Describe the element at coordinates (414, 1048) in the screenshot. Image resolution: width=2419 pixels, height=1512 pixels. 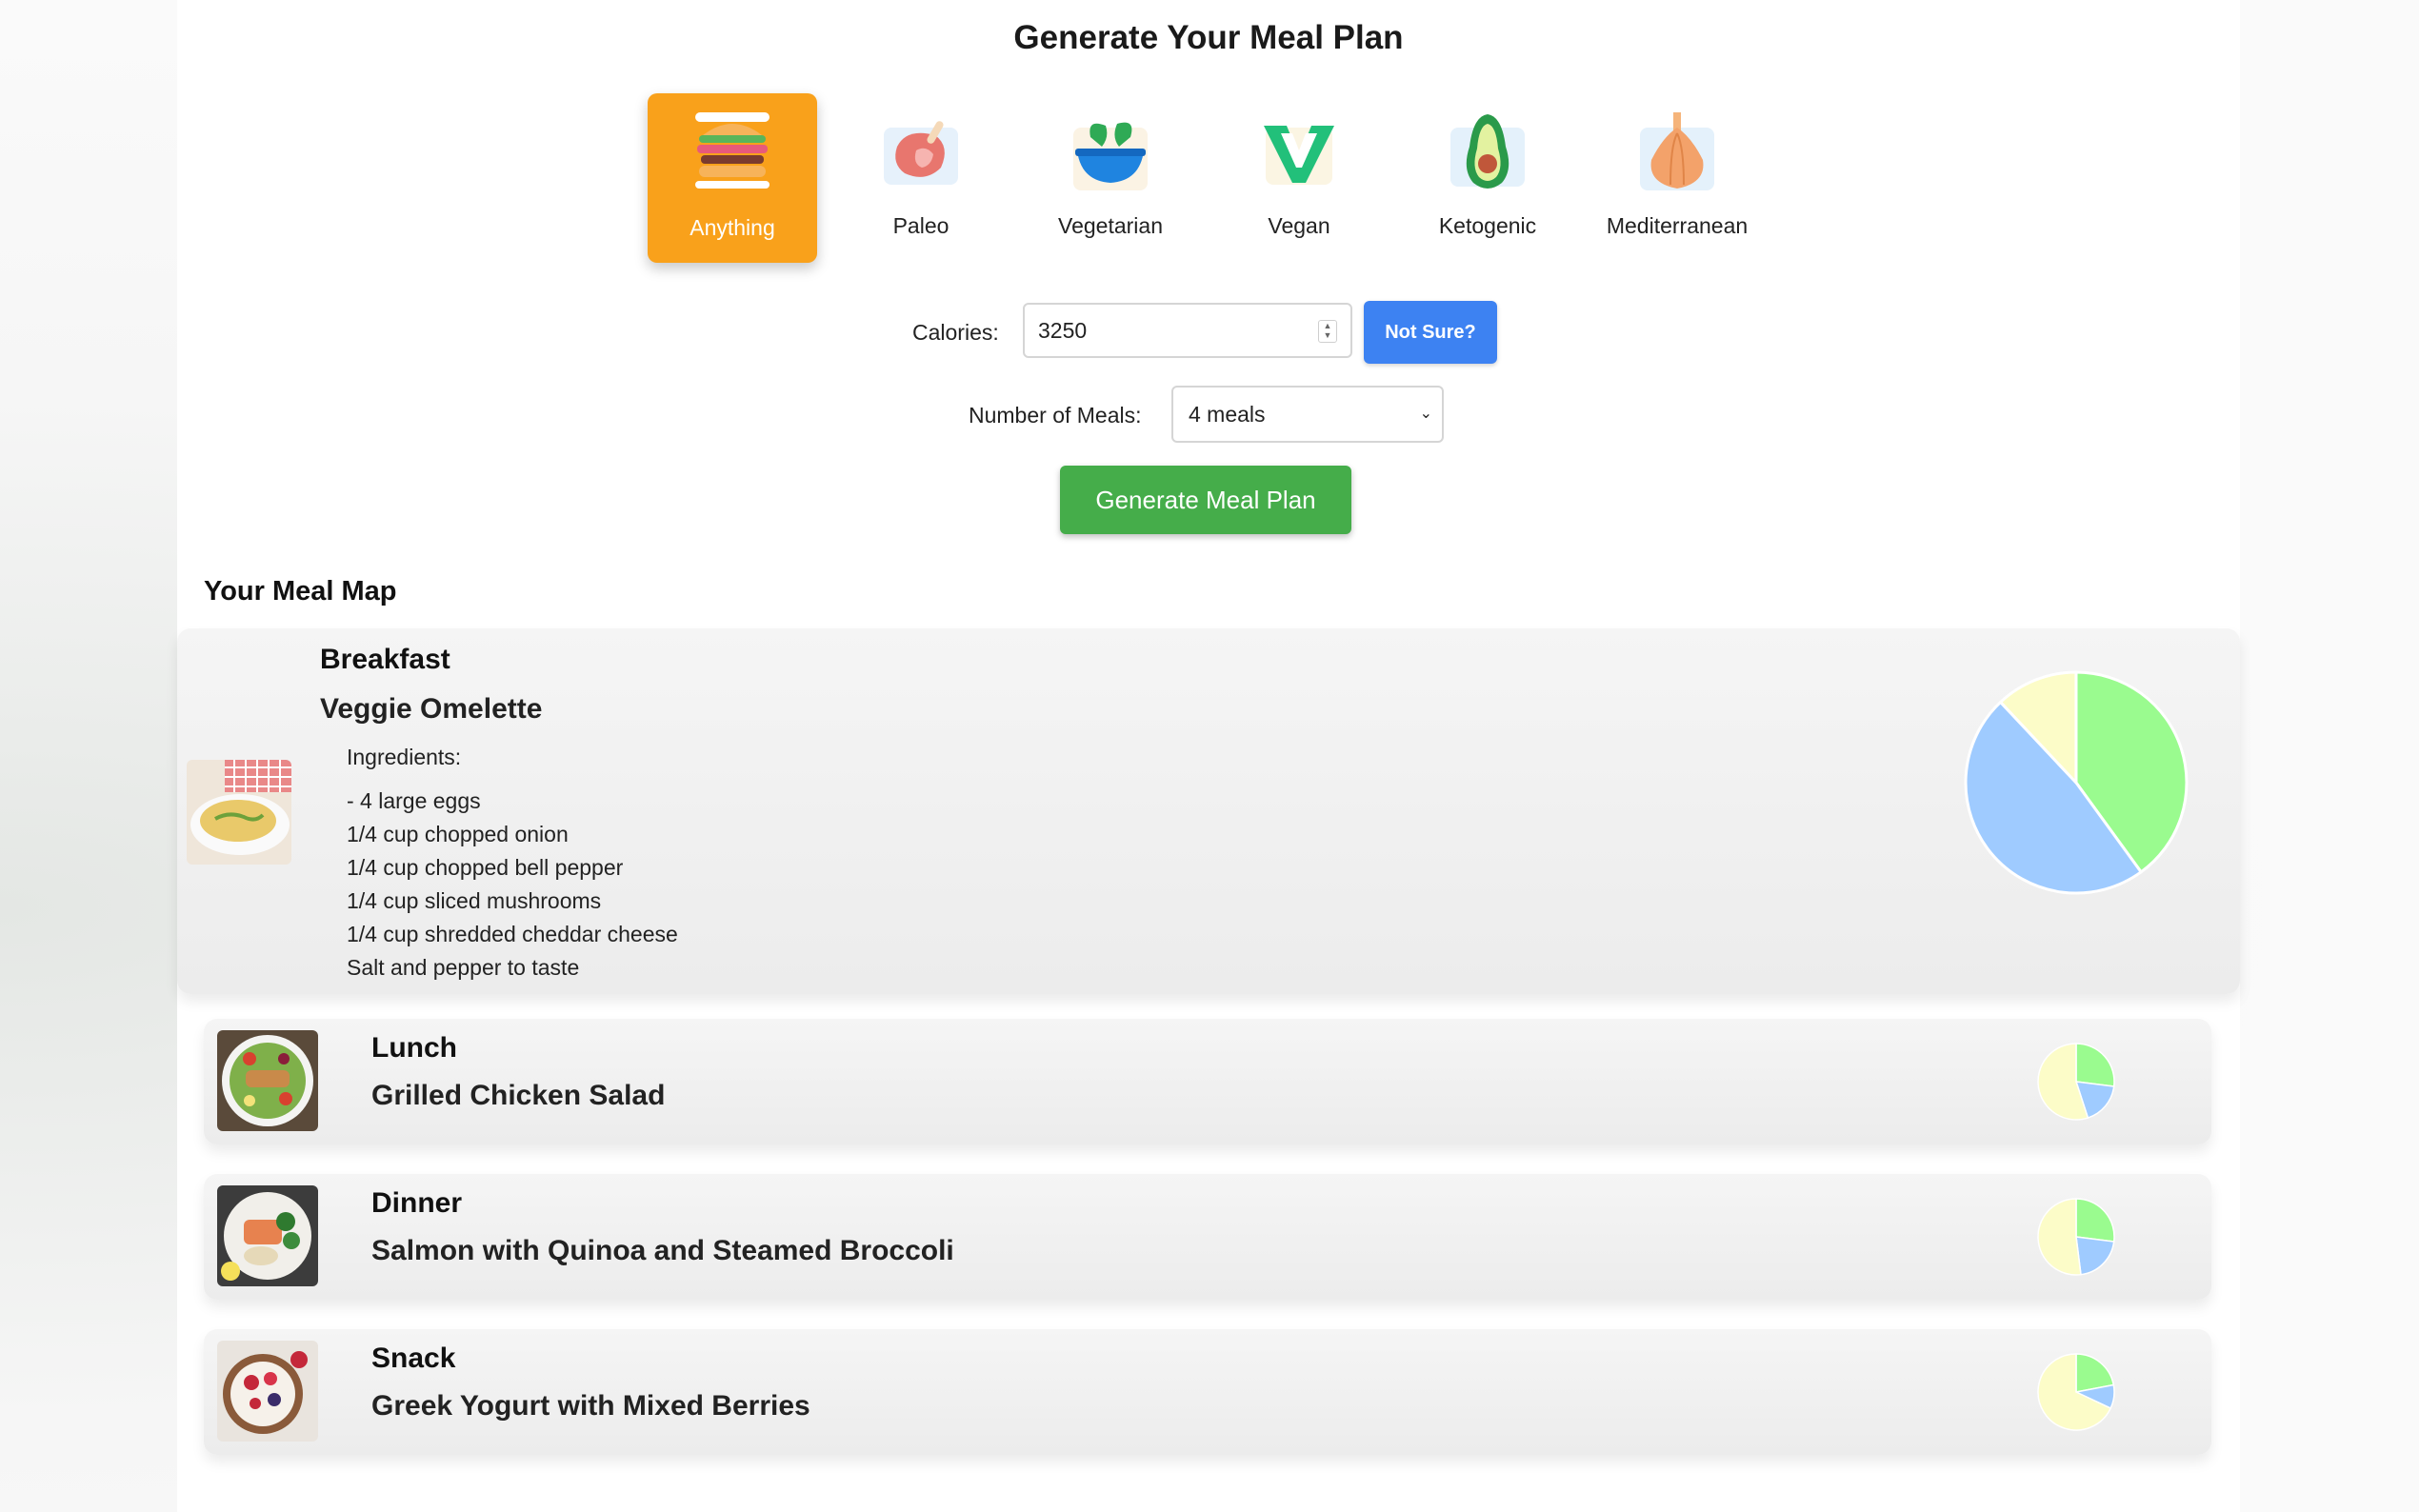
I see `meal-type-lunch: Lunch` at that location.